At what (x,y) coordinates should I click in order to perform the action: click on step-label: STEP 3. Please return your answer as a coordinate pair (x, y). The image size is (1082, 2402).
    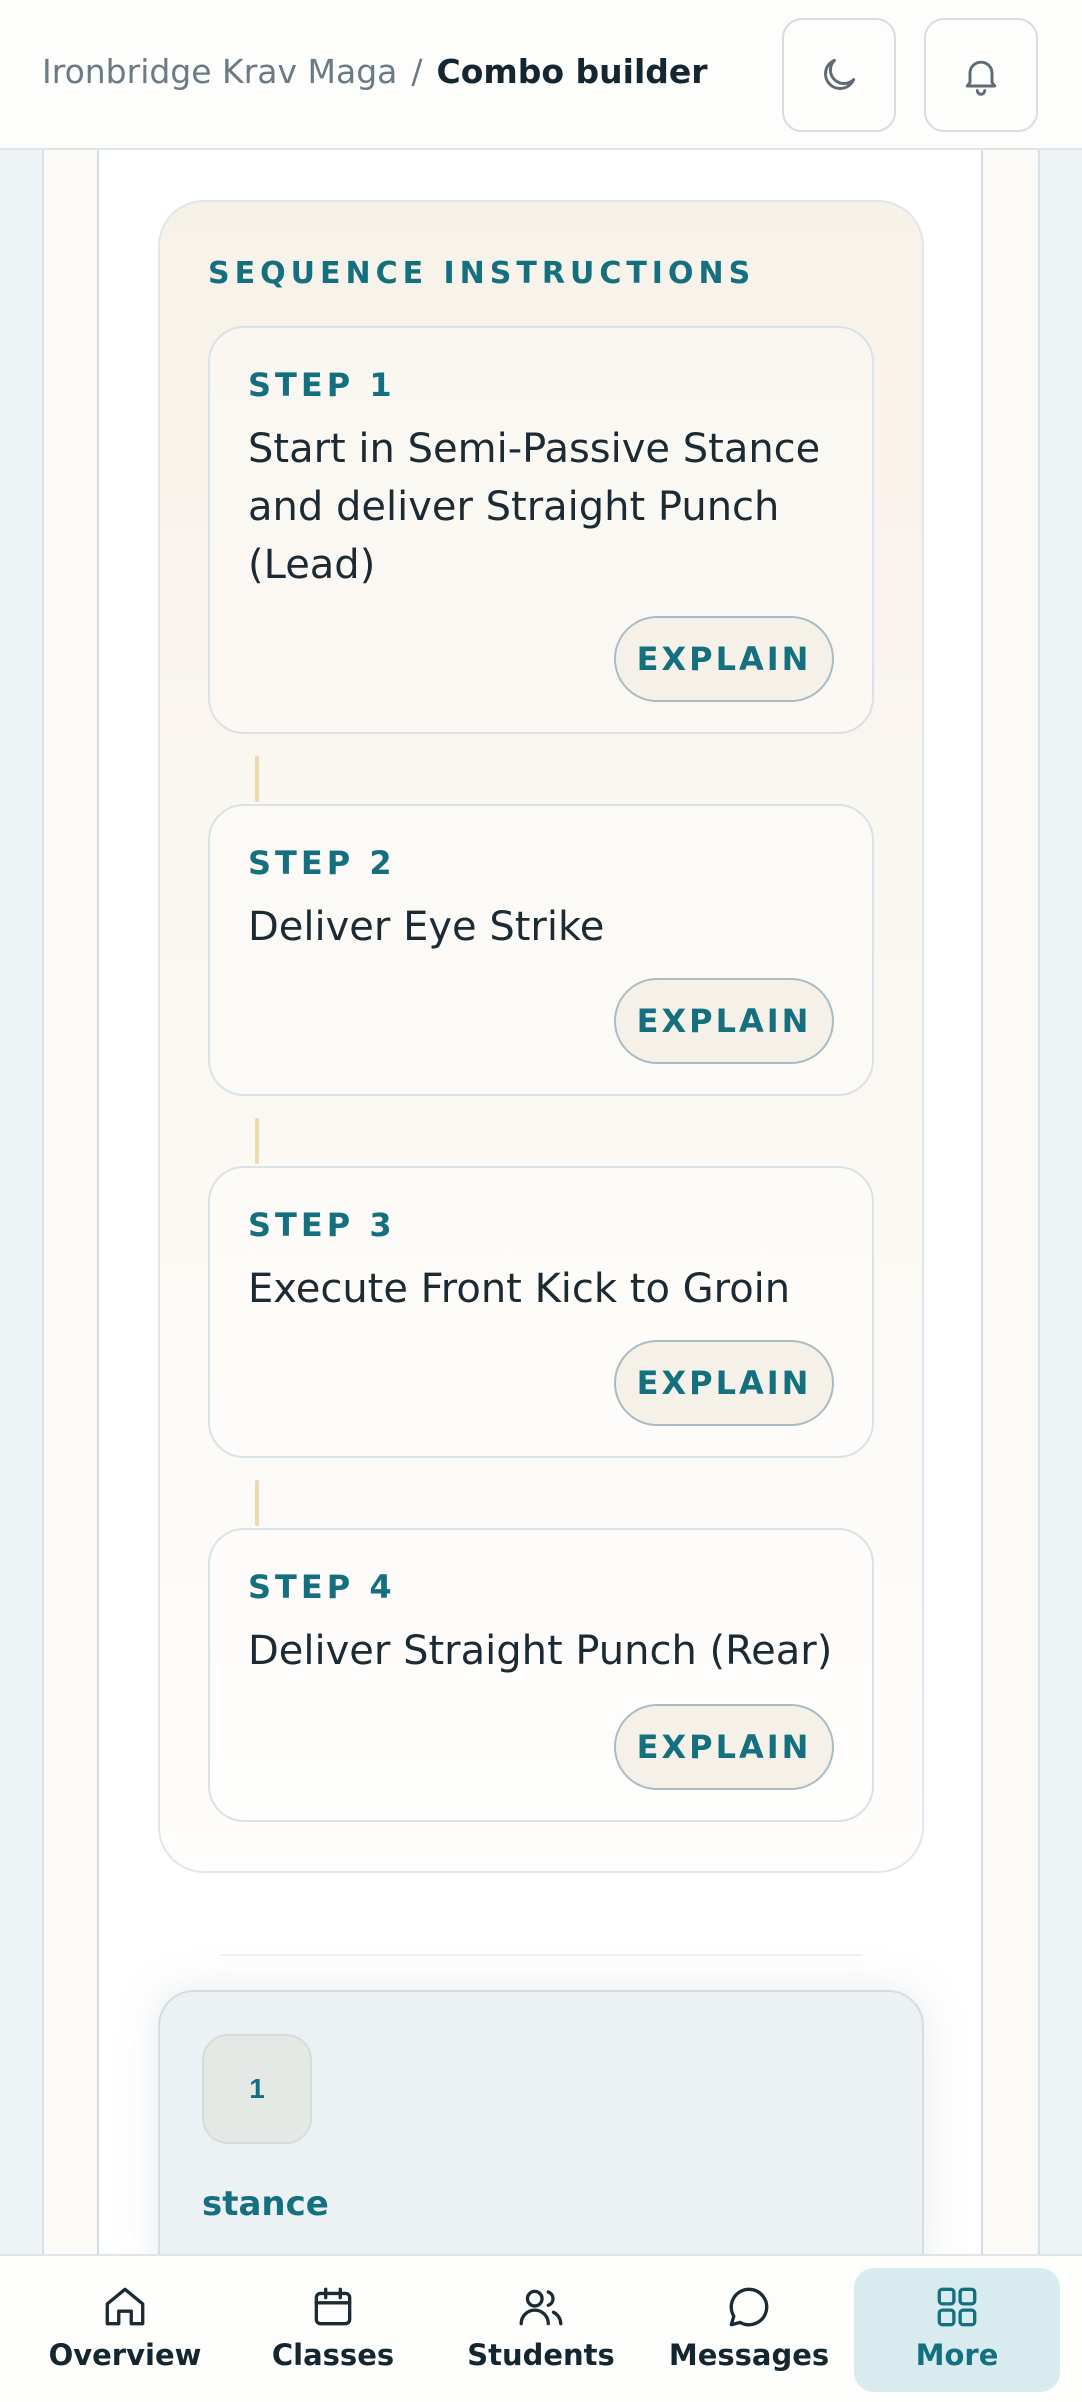
    Looking at the image, I should click on (322, 1225).